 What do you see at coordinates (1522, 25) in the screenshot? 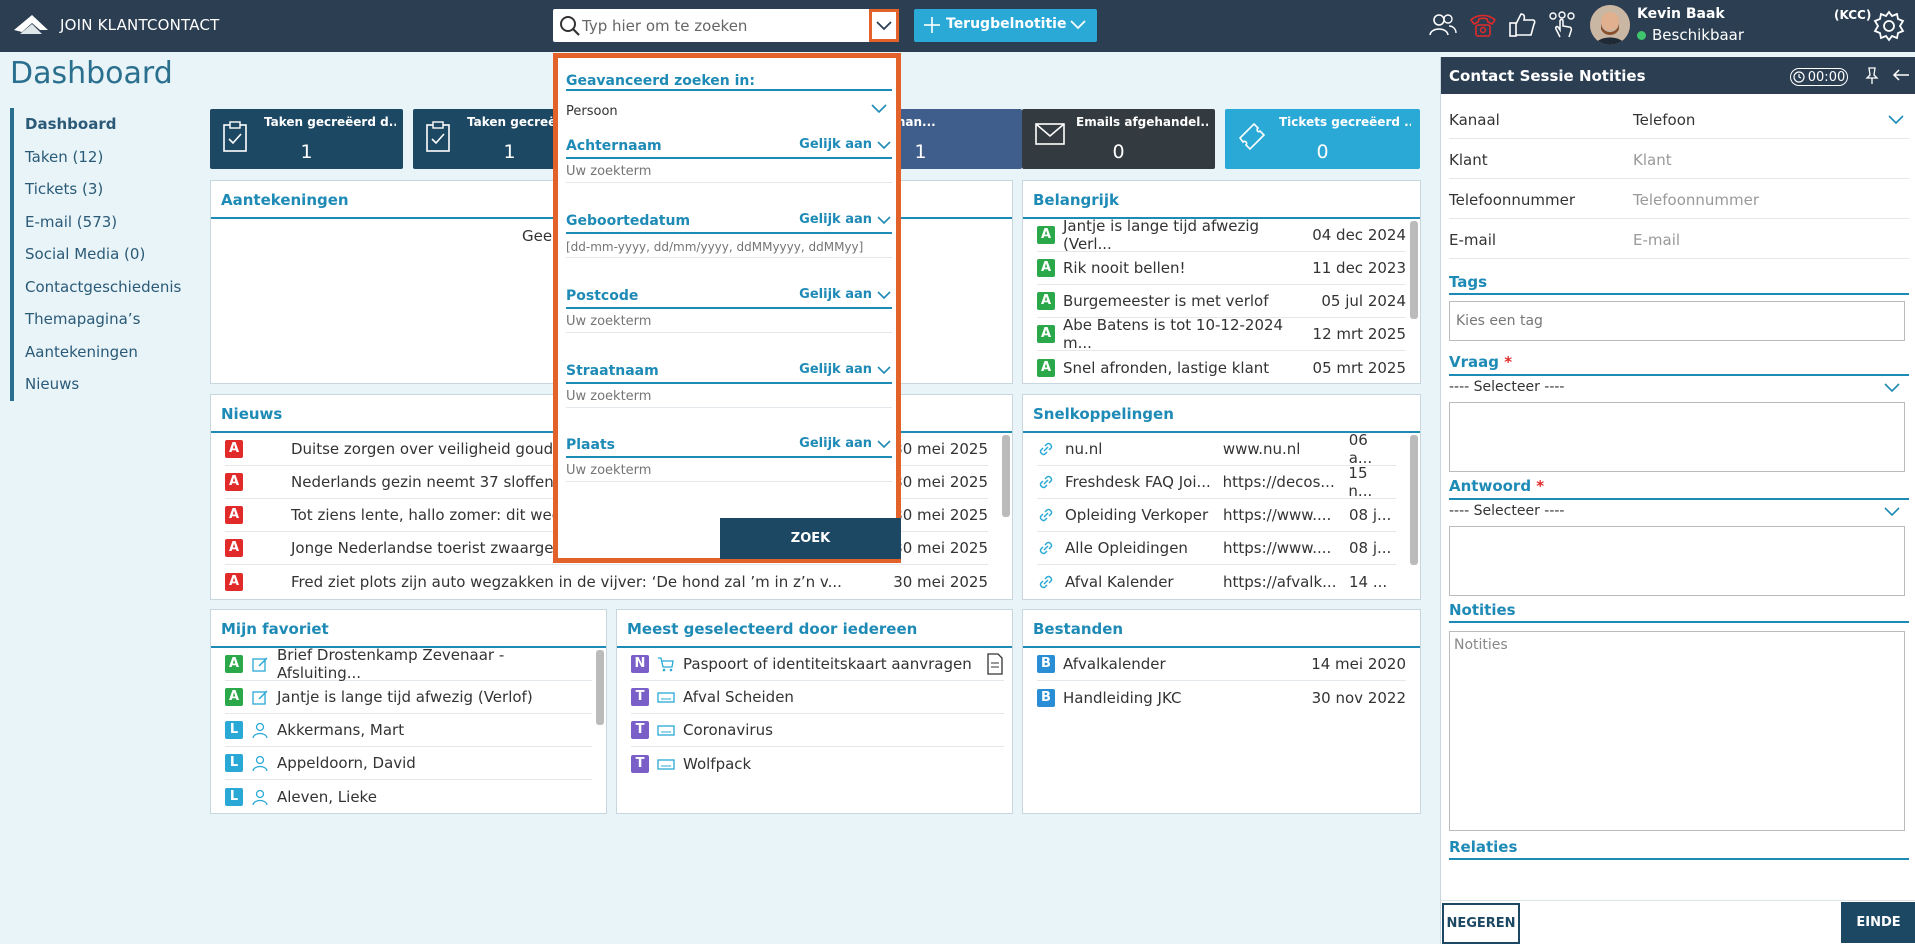
I see `thumbs-up-icon` at bounding box center [1522, 25].